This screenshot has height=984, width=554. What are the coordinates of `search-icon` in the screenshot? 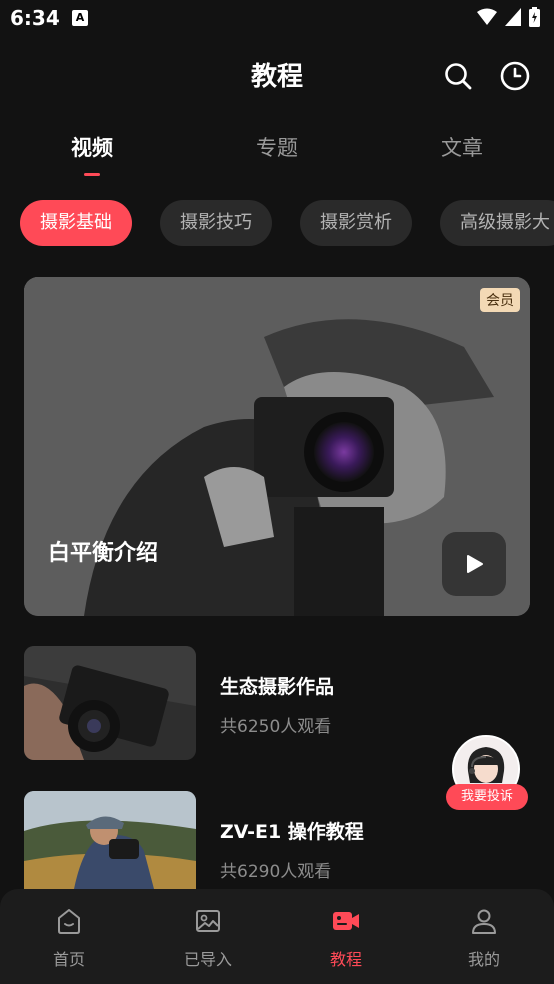 It's located at (458, 76).